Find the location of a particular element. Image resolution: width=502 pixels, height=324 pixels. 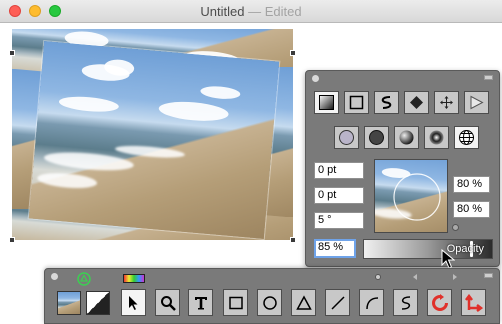

globe-style-button is located at coordinates (466, 137).